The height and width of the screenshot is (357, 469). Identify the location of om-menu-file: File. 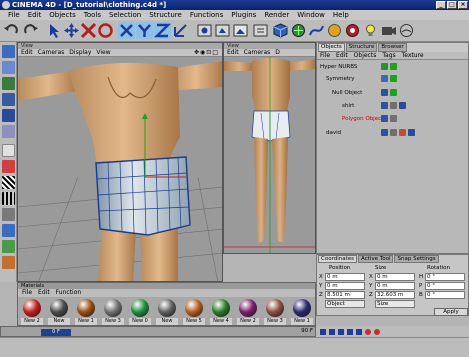
(325, 55).